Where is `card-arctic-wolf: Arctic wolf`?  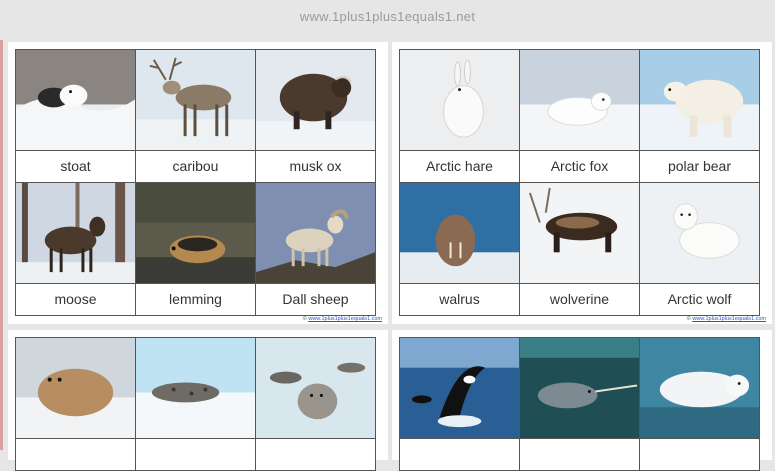
card-arctic-wolf: Arctic wolf is located at coordinates (700, 249).